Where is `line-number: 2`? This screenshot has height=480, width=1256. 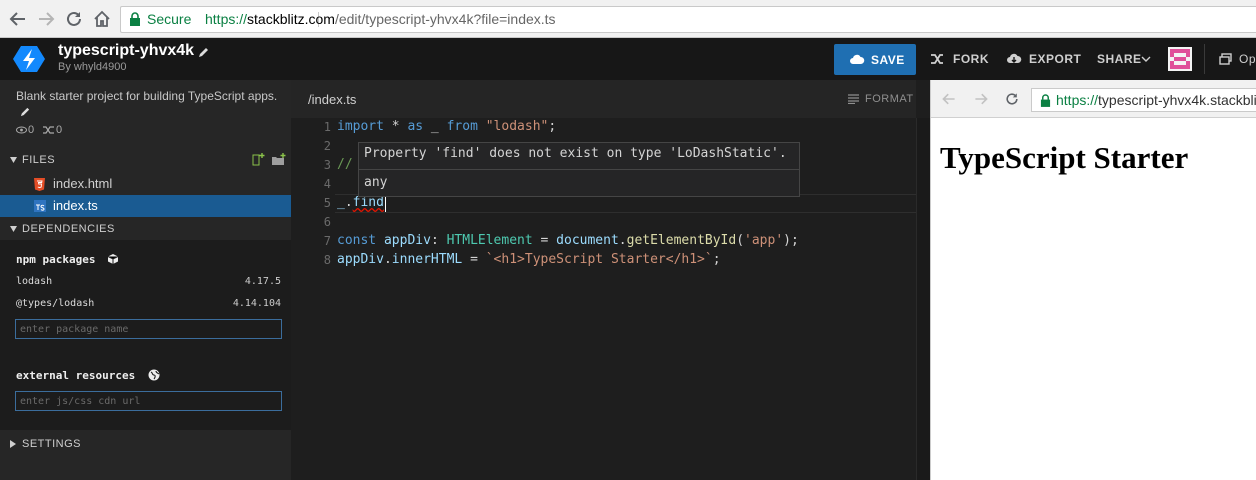 line-number: 2 is located at coordinates (327, 146).